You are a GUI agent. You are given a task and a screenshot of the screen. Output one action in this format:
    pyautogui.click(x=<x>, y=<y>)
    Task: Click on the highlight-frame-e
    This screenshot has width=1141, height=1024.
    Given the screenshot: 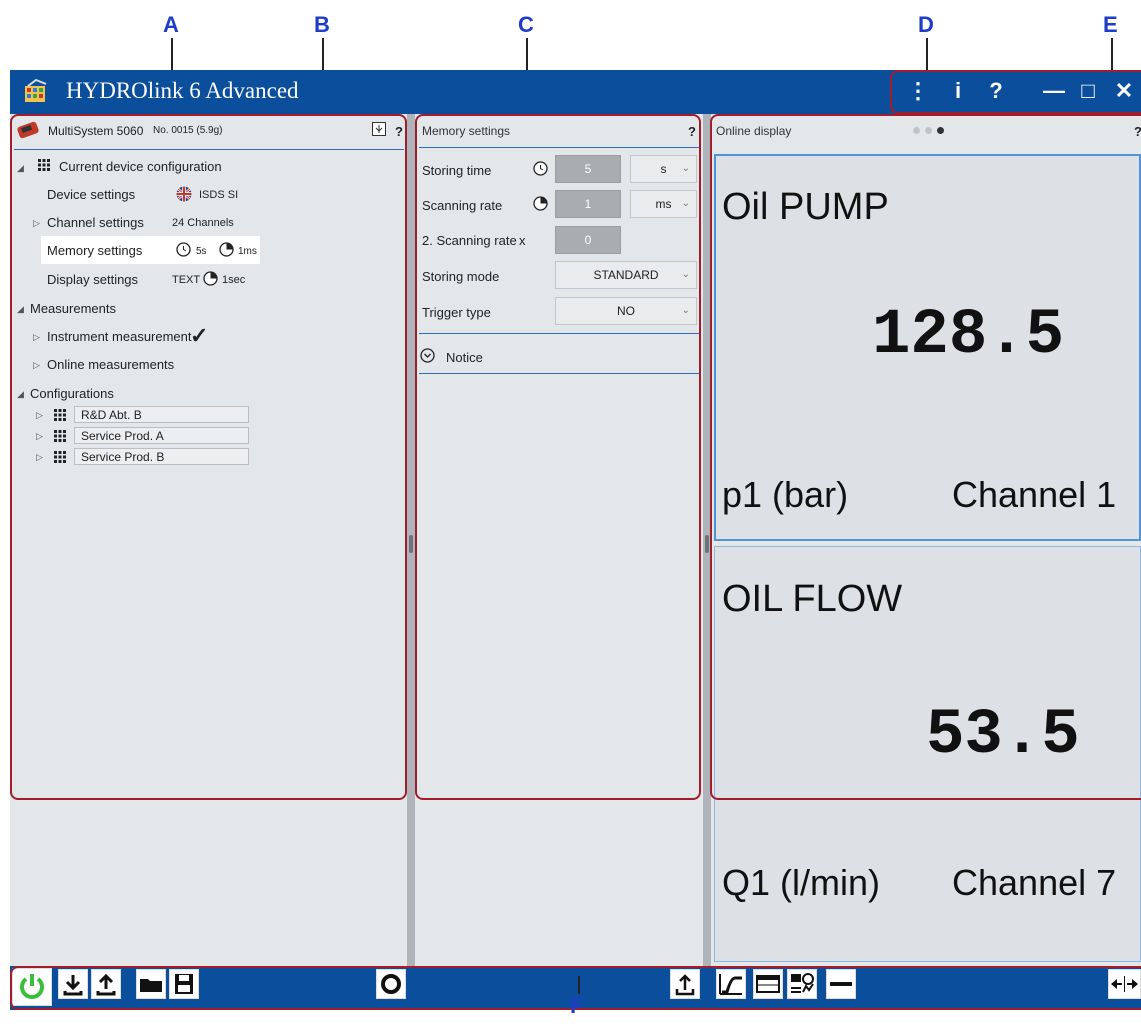 What is the action you would take?
    pyautogui.click(x=1015, y=92)
    